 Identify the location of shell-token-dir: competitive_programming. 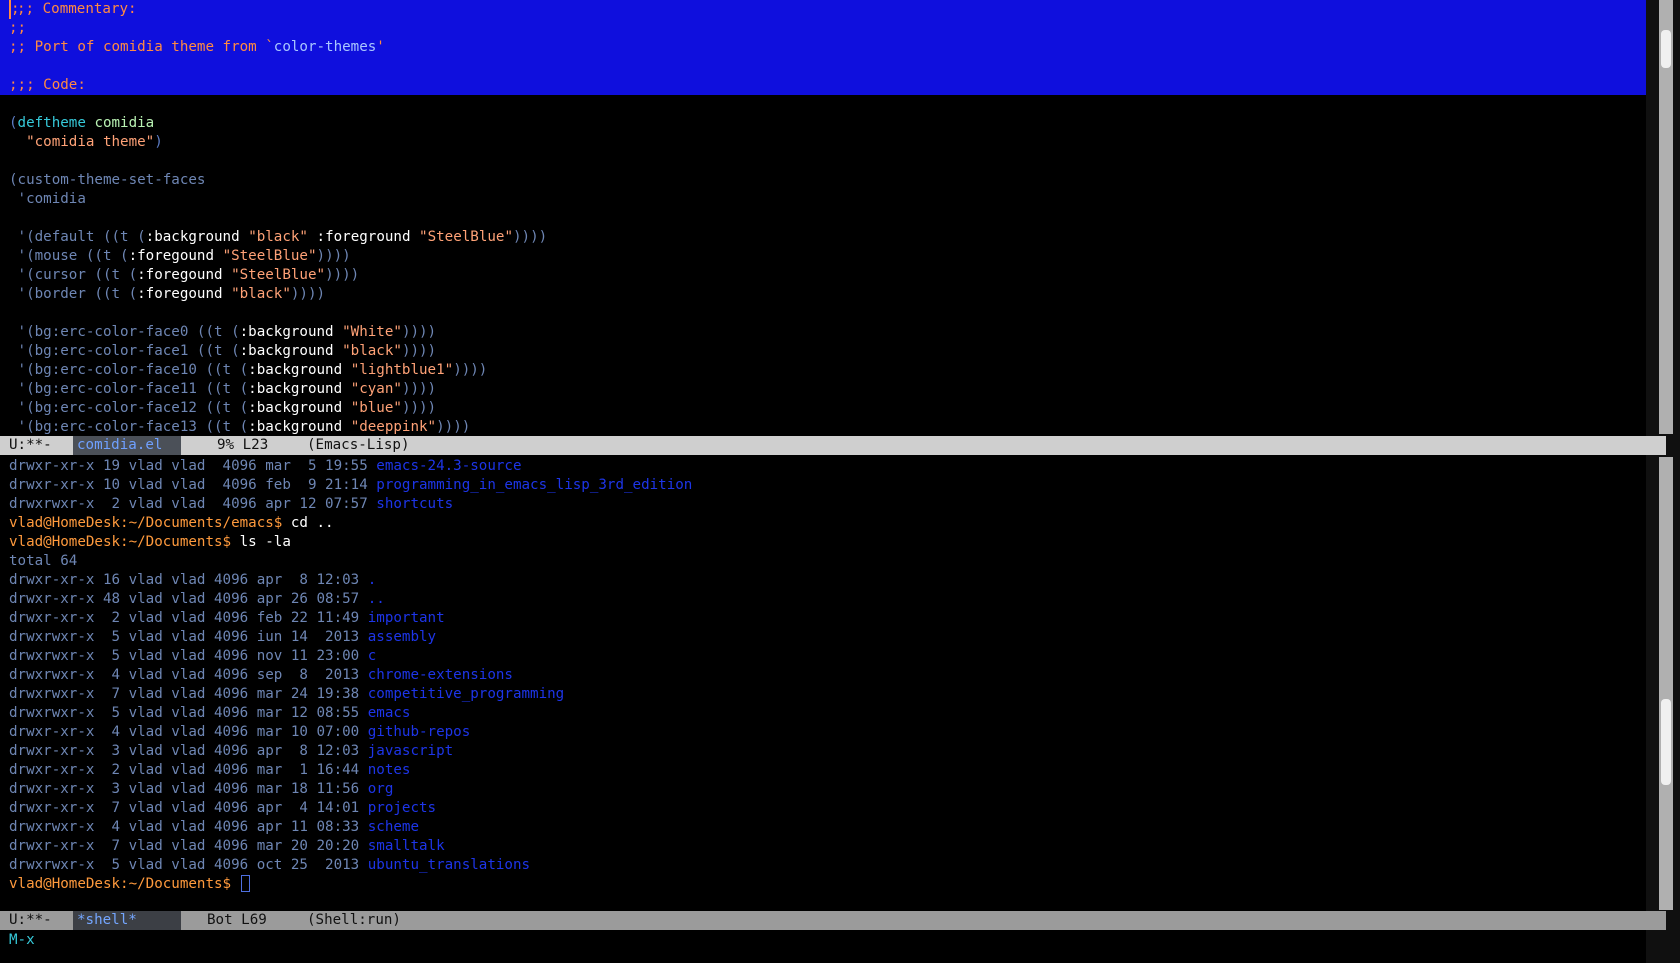
(466, 694).